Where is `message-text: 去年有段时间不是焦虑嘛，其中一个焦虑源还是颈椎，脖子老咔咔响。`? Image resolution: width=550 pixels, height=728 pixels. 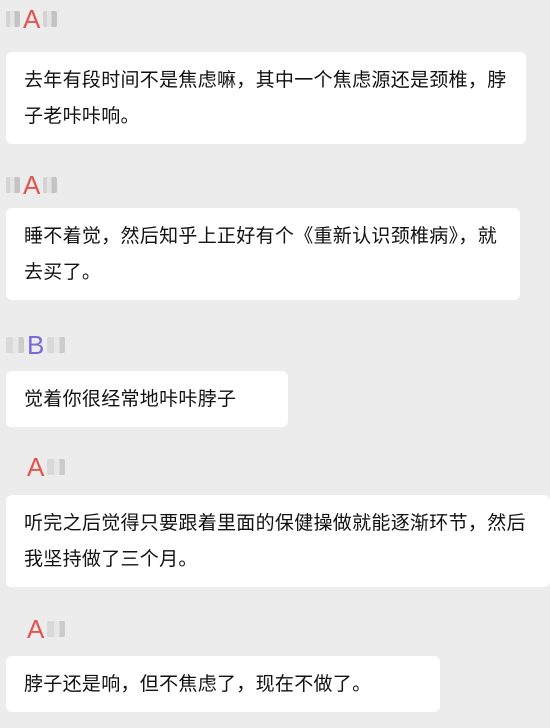
message-text: 去年有段时间不是焦虑嘛，其中一个焦虑源还是颈椎，脖子老咔咔响。 is located at coordinates (265, 98).